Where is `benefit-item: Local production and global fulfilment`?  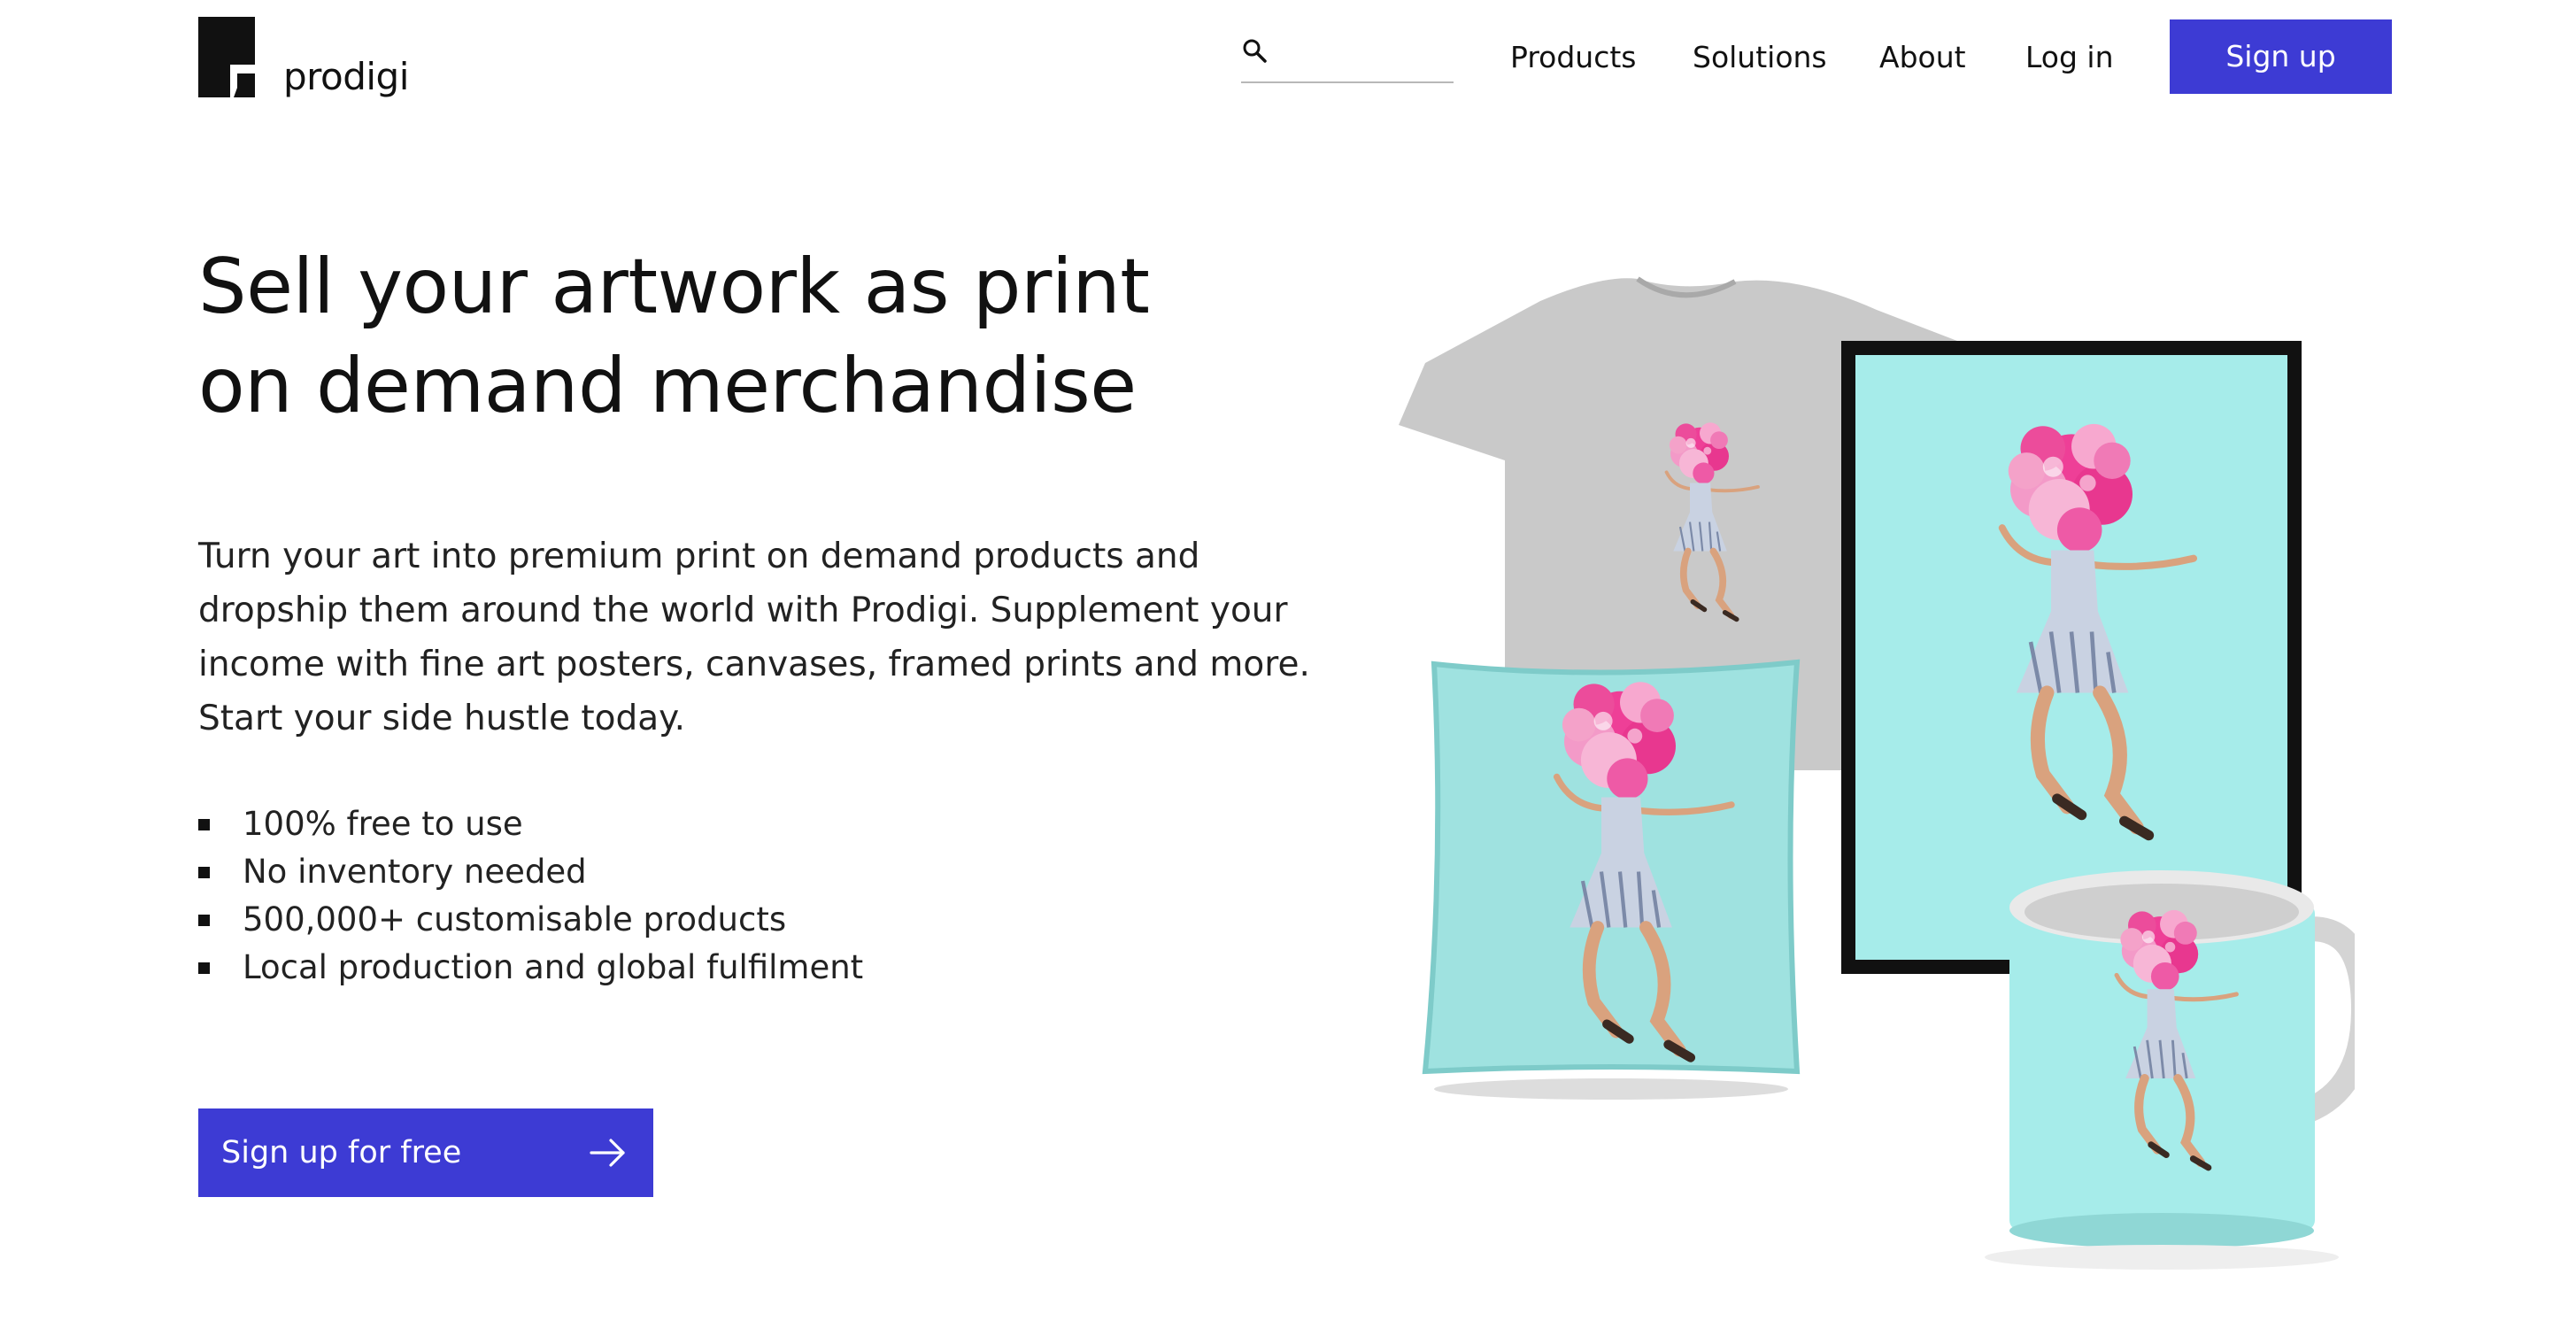
benefit-item: Local production and global fulfilment is located at coordinates (530, 968).